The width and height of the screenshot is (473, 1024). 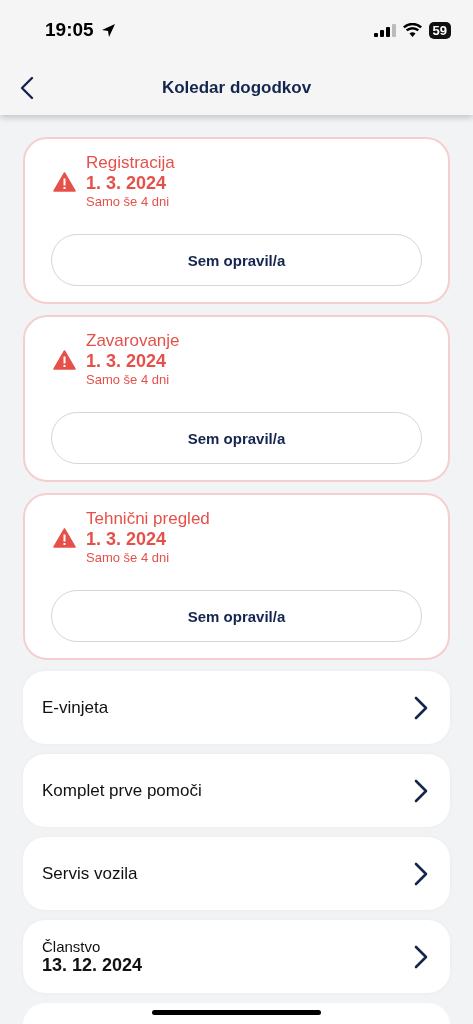 What do you see at coordinates (130, 163) in the screenshot?
I see `event-title: Registracija` at bounding box center [130, 163].